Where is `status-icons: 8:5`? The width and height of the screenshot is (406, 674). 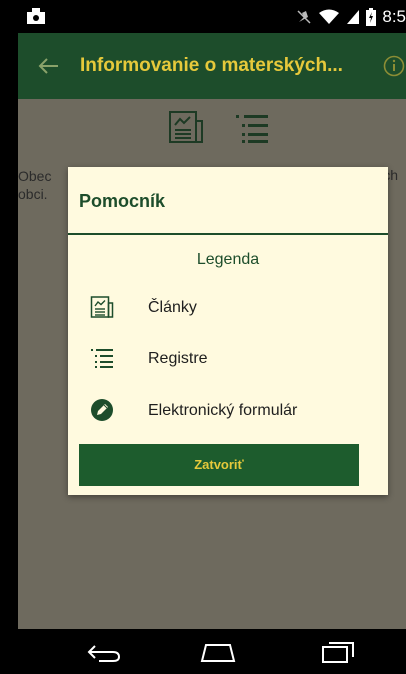
status-icons: 8:5 is located at coordinates (351, 17).